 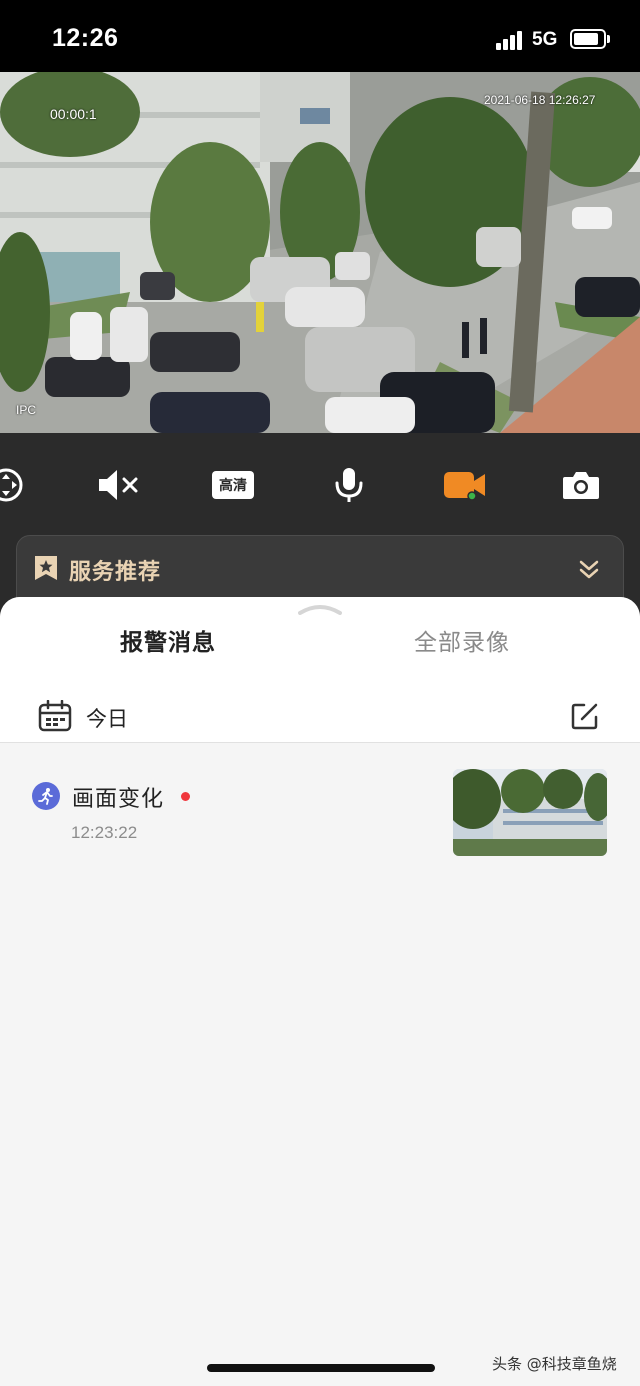 I want to click on snapshot-button, so click(x=581, y=485).